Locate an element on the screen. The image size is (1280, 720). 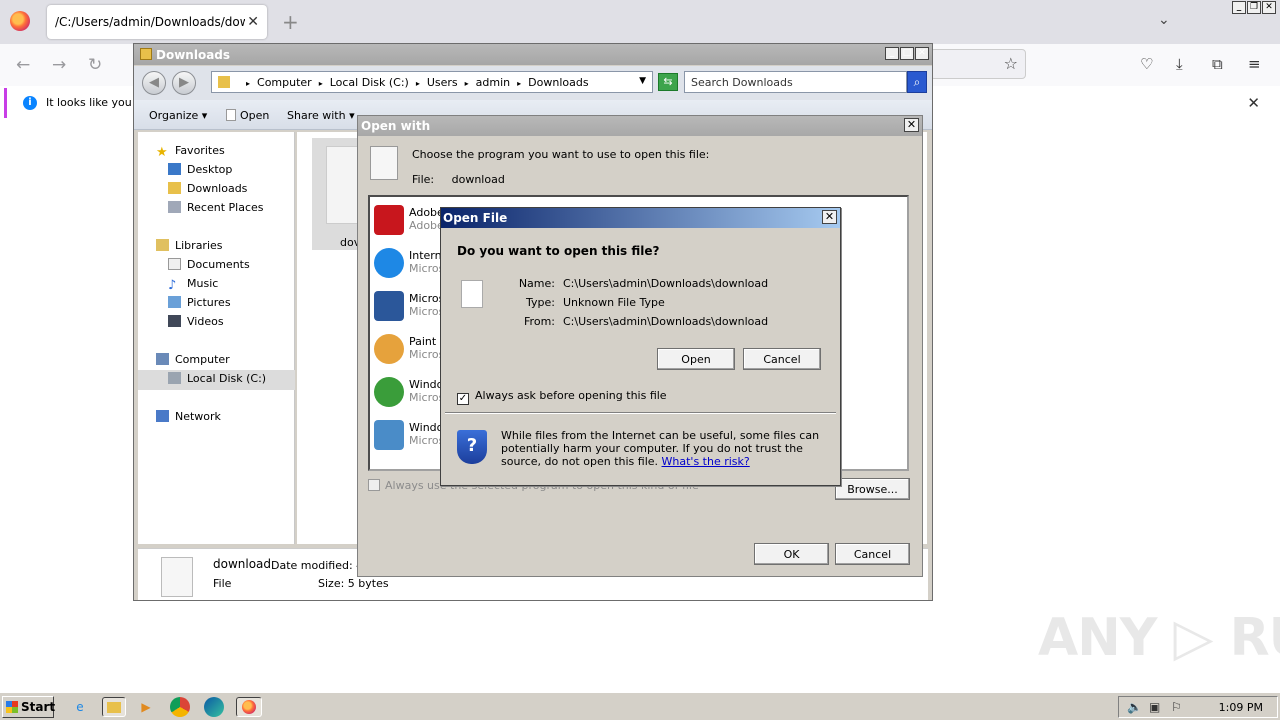
nav-computer: Computer is located at coordinates (193, 359).